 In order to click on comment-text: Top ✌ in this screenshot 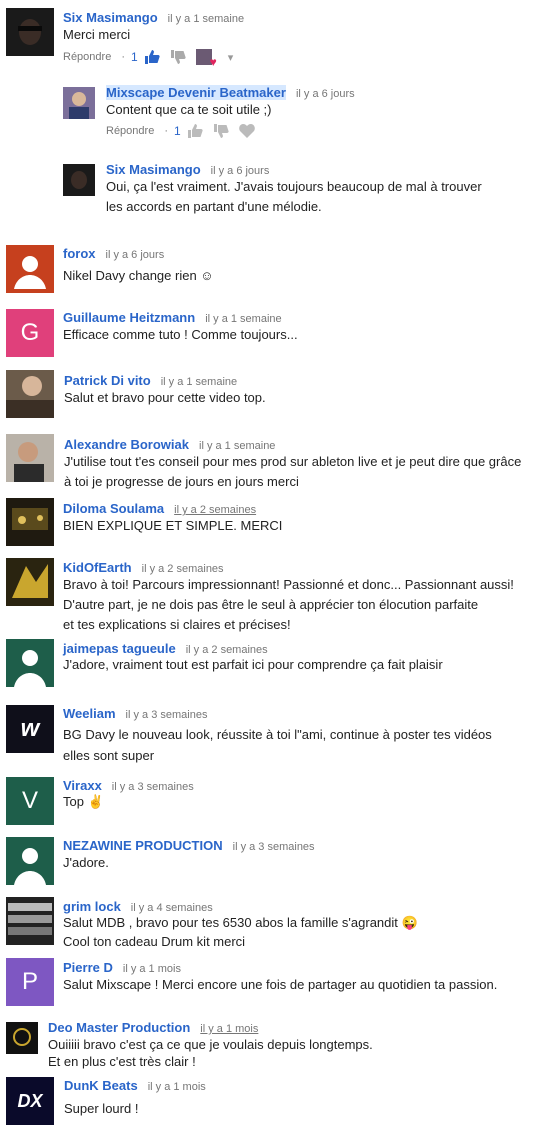, I will do `click(83, 801)`.